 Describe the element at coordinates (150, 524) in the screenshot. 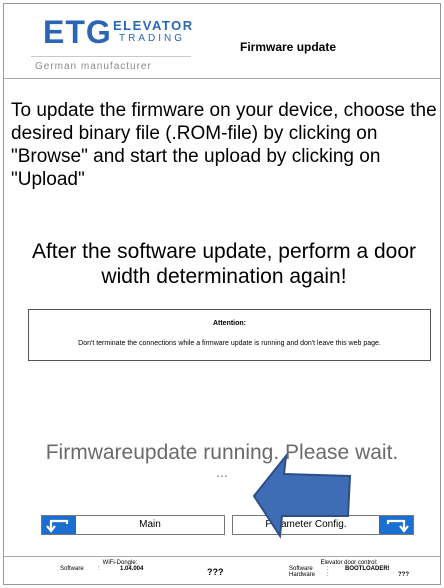

I see `main-button-label: Main` at that location.